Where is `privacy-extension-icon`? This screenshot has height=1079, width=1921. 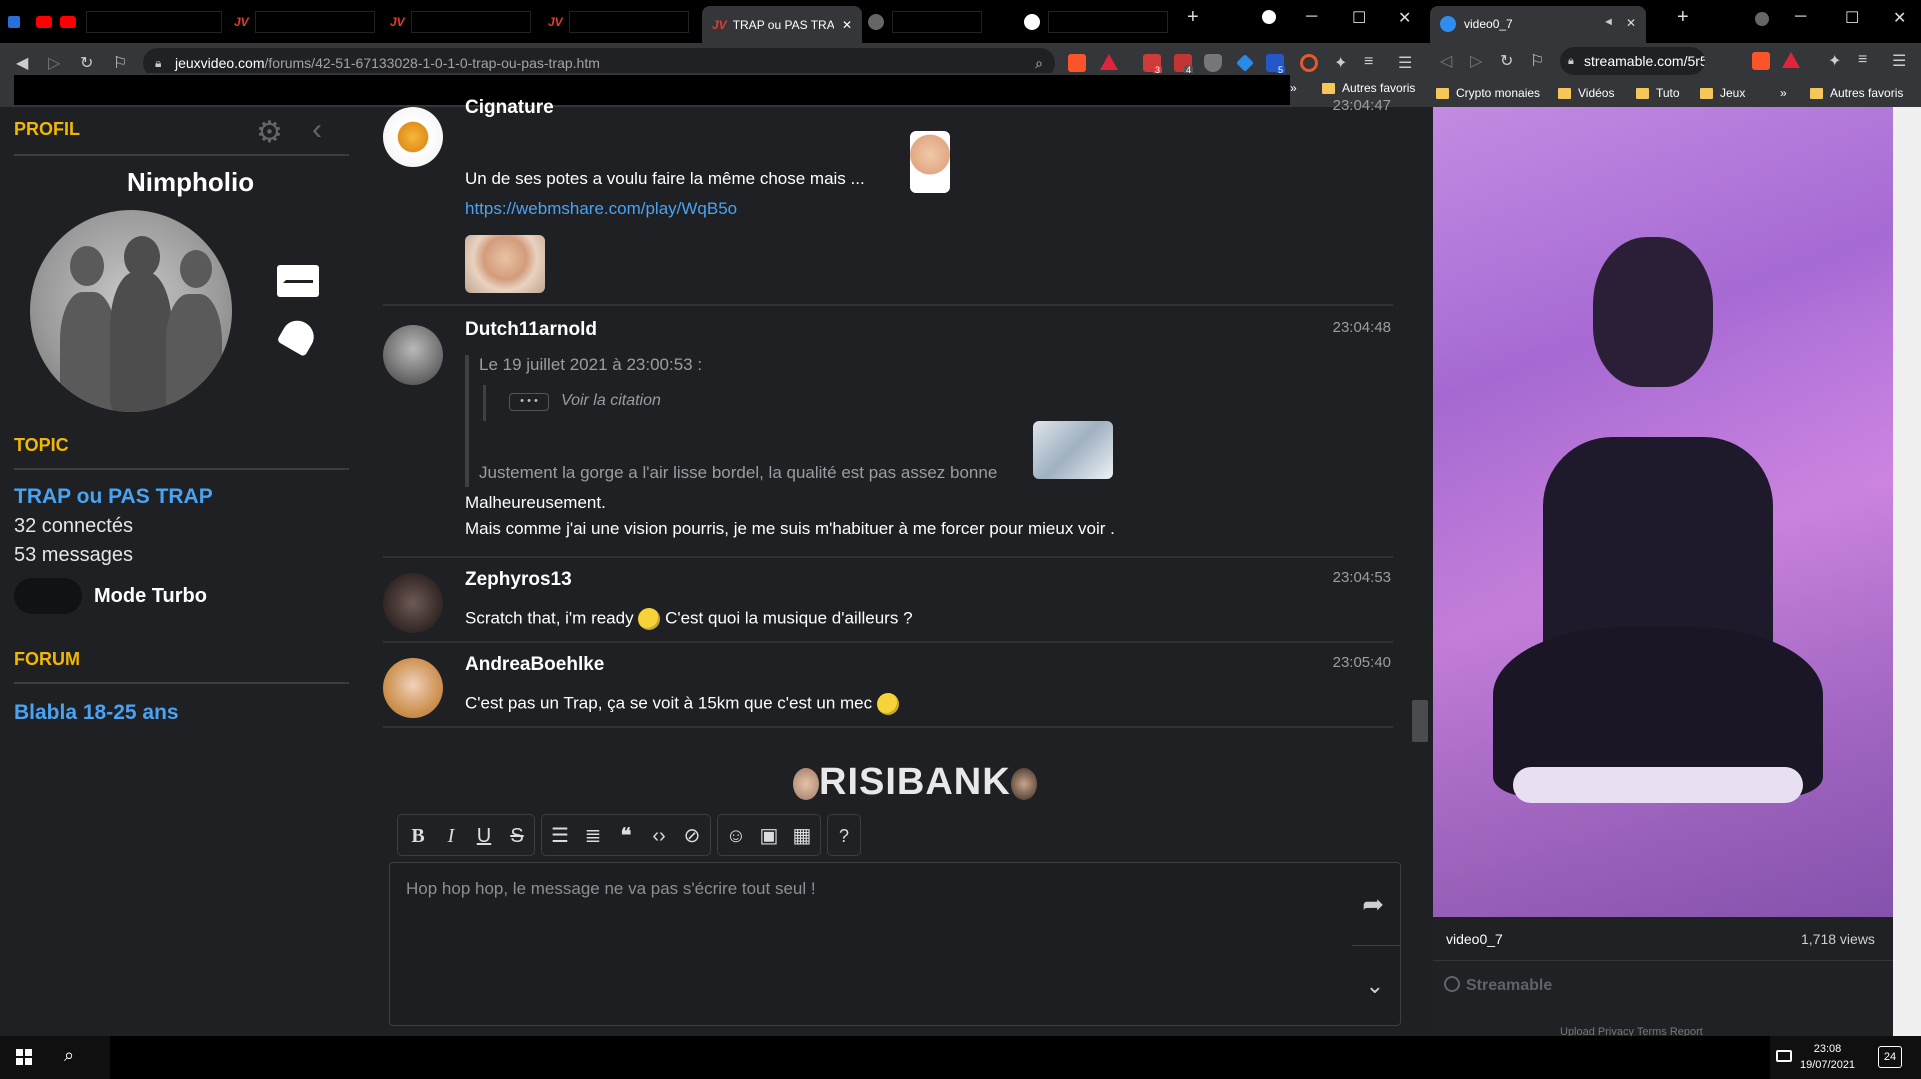
privacy-extension-icon is located at coordinates (1309, 63).